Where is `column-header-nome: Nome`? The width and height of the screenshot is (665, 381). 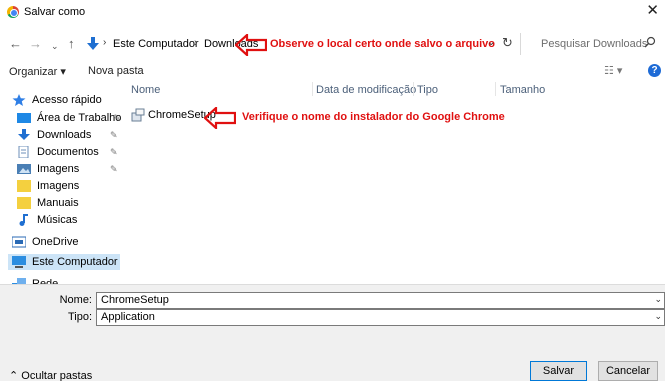
column-header-nome: Nome is located at coordinates (145, 90).